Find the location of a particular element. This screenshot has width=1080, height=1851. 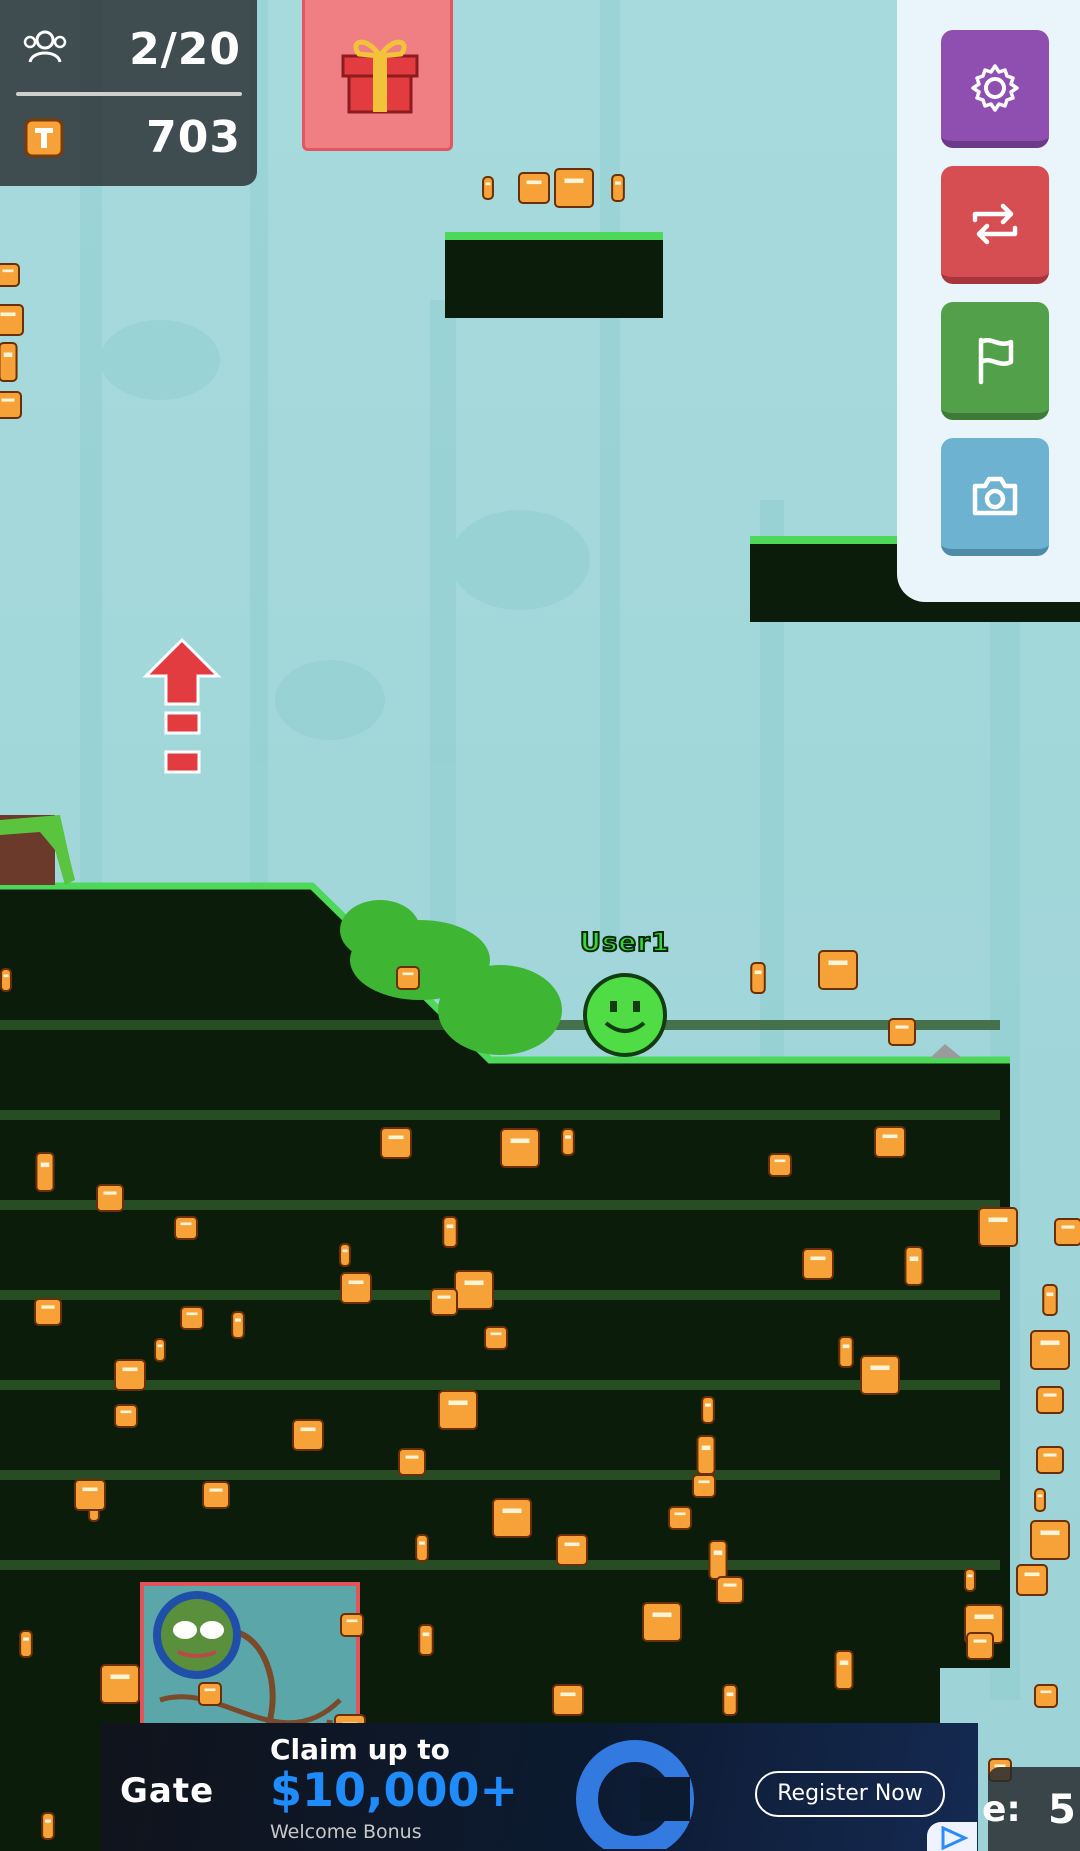

swap-arrows-icon is located at coordinates (995, 224).